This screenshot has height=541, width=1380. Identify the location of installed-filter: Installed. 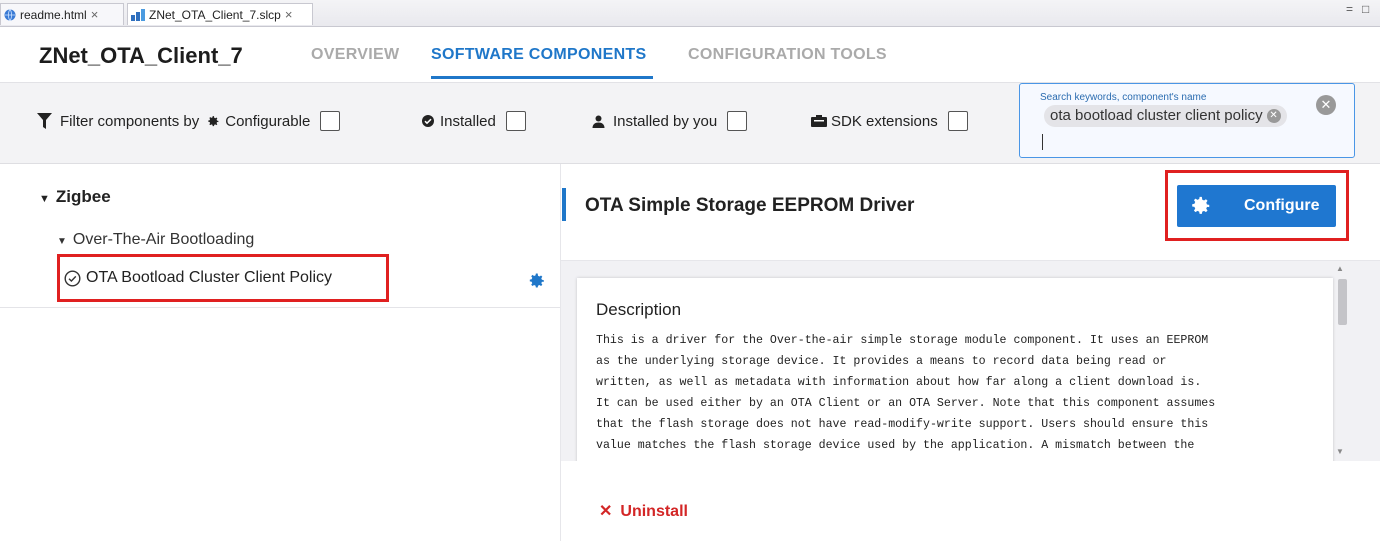
(474, 121).